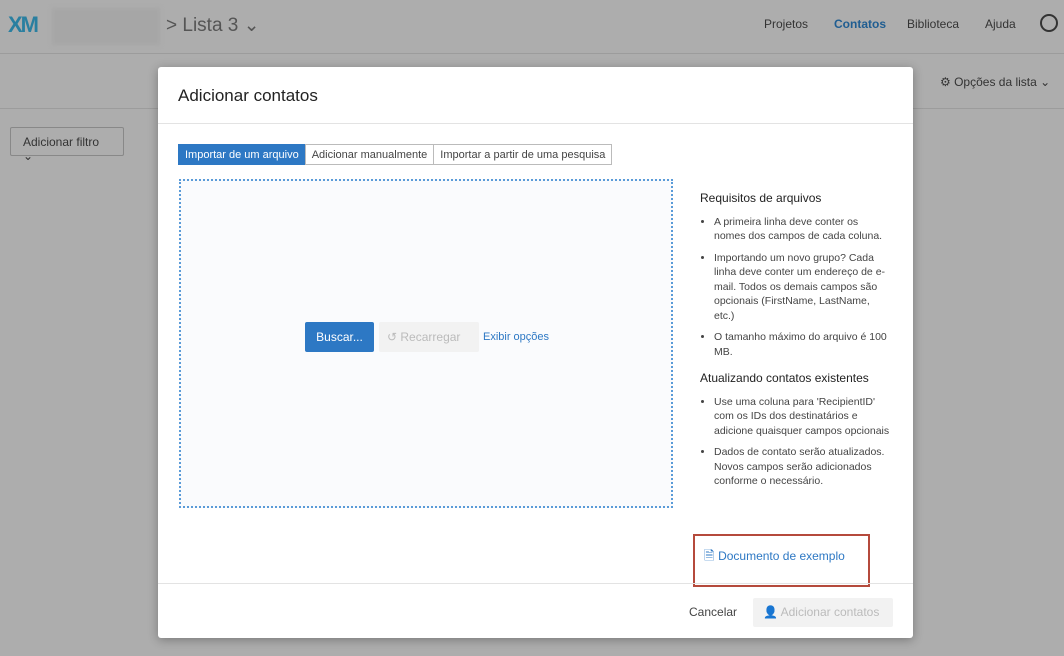 The image size is (1064, 656). I want to click on tab-add-manually: Adicionar manualmente, so click(369, 154).